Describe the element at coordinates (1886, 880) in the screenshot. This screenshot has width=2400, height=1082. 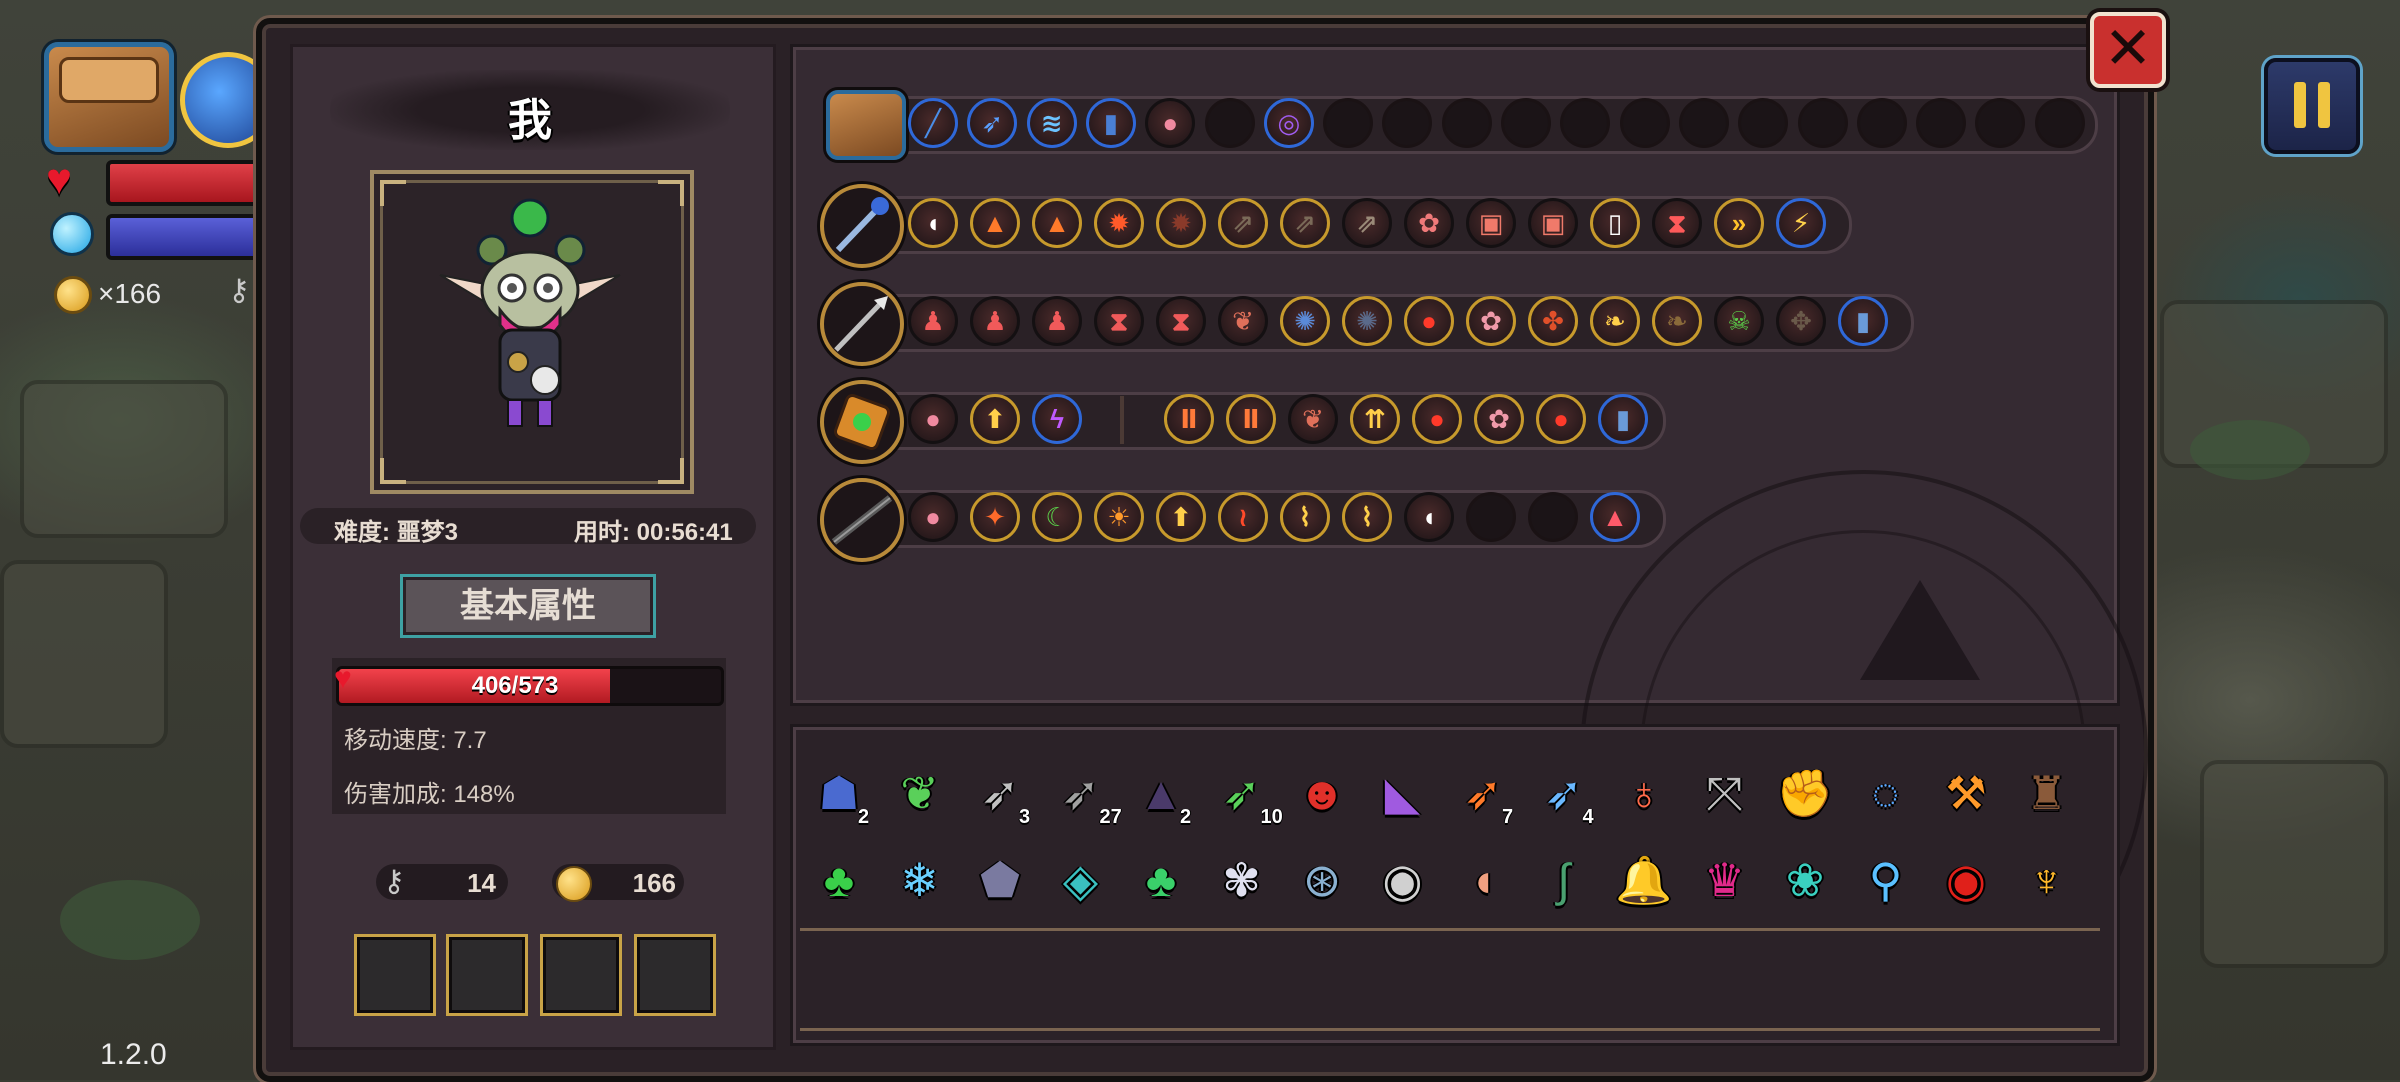
I see `magnifier-item-icon: ⚲` at that location.